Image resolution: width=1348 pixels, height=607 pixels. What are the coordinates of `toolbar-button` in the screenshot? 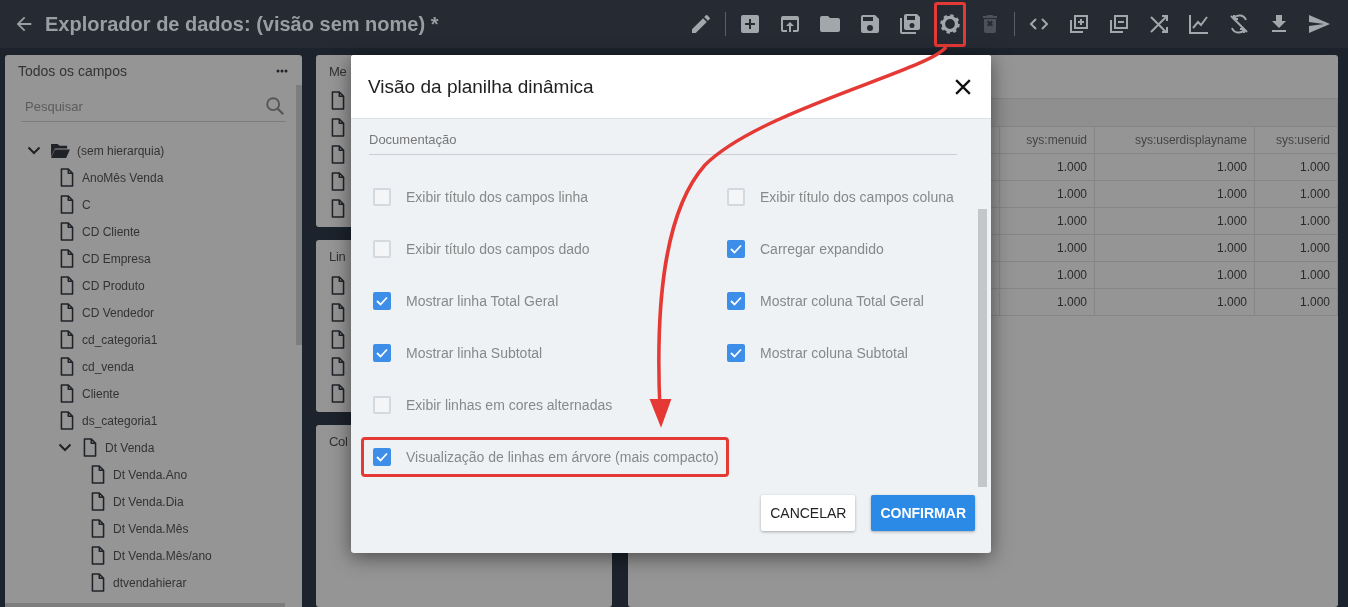 It's located at (950, 24).